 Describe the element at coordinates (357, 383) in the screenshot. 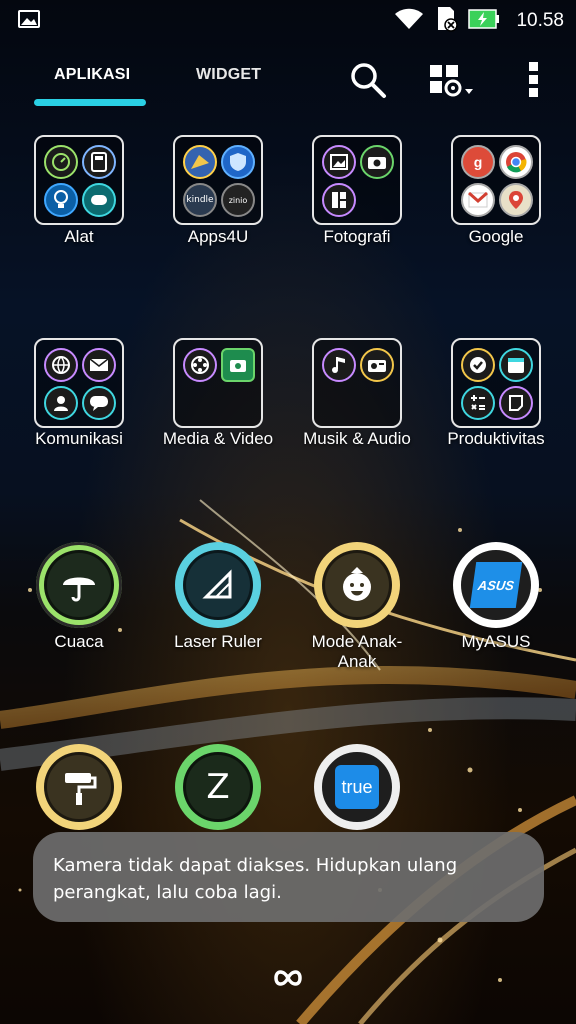

I see `folder-musik-audio` at that location.